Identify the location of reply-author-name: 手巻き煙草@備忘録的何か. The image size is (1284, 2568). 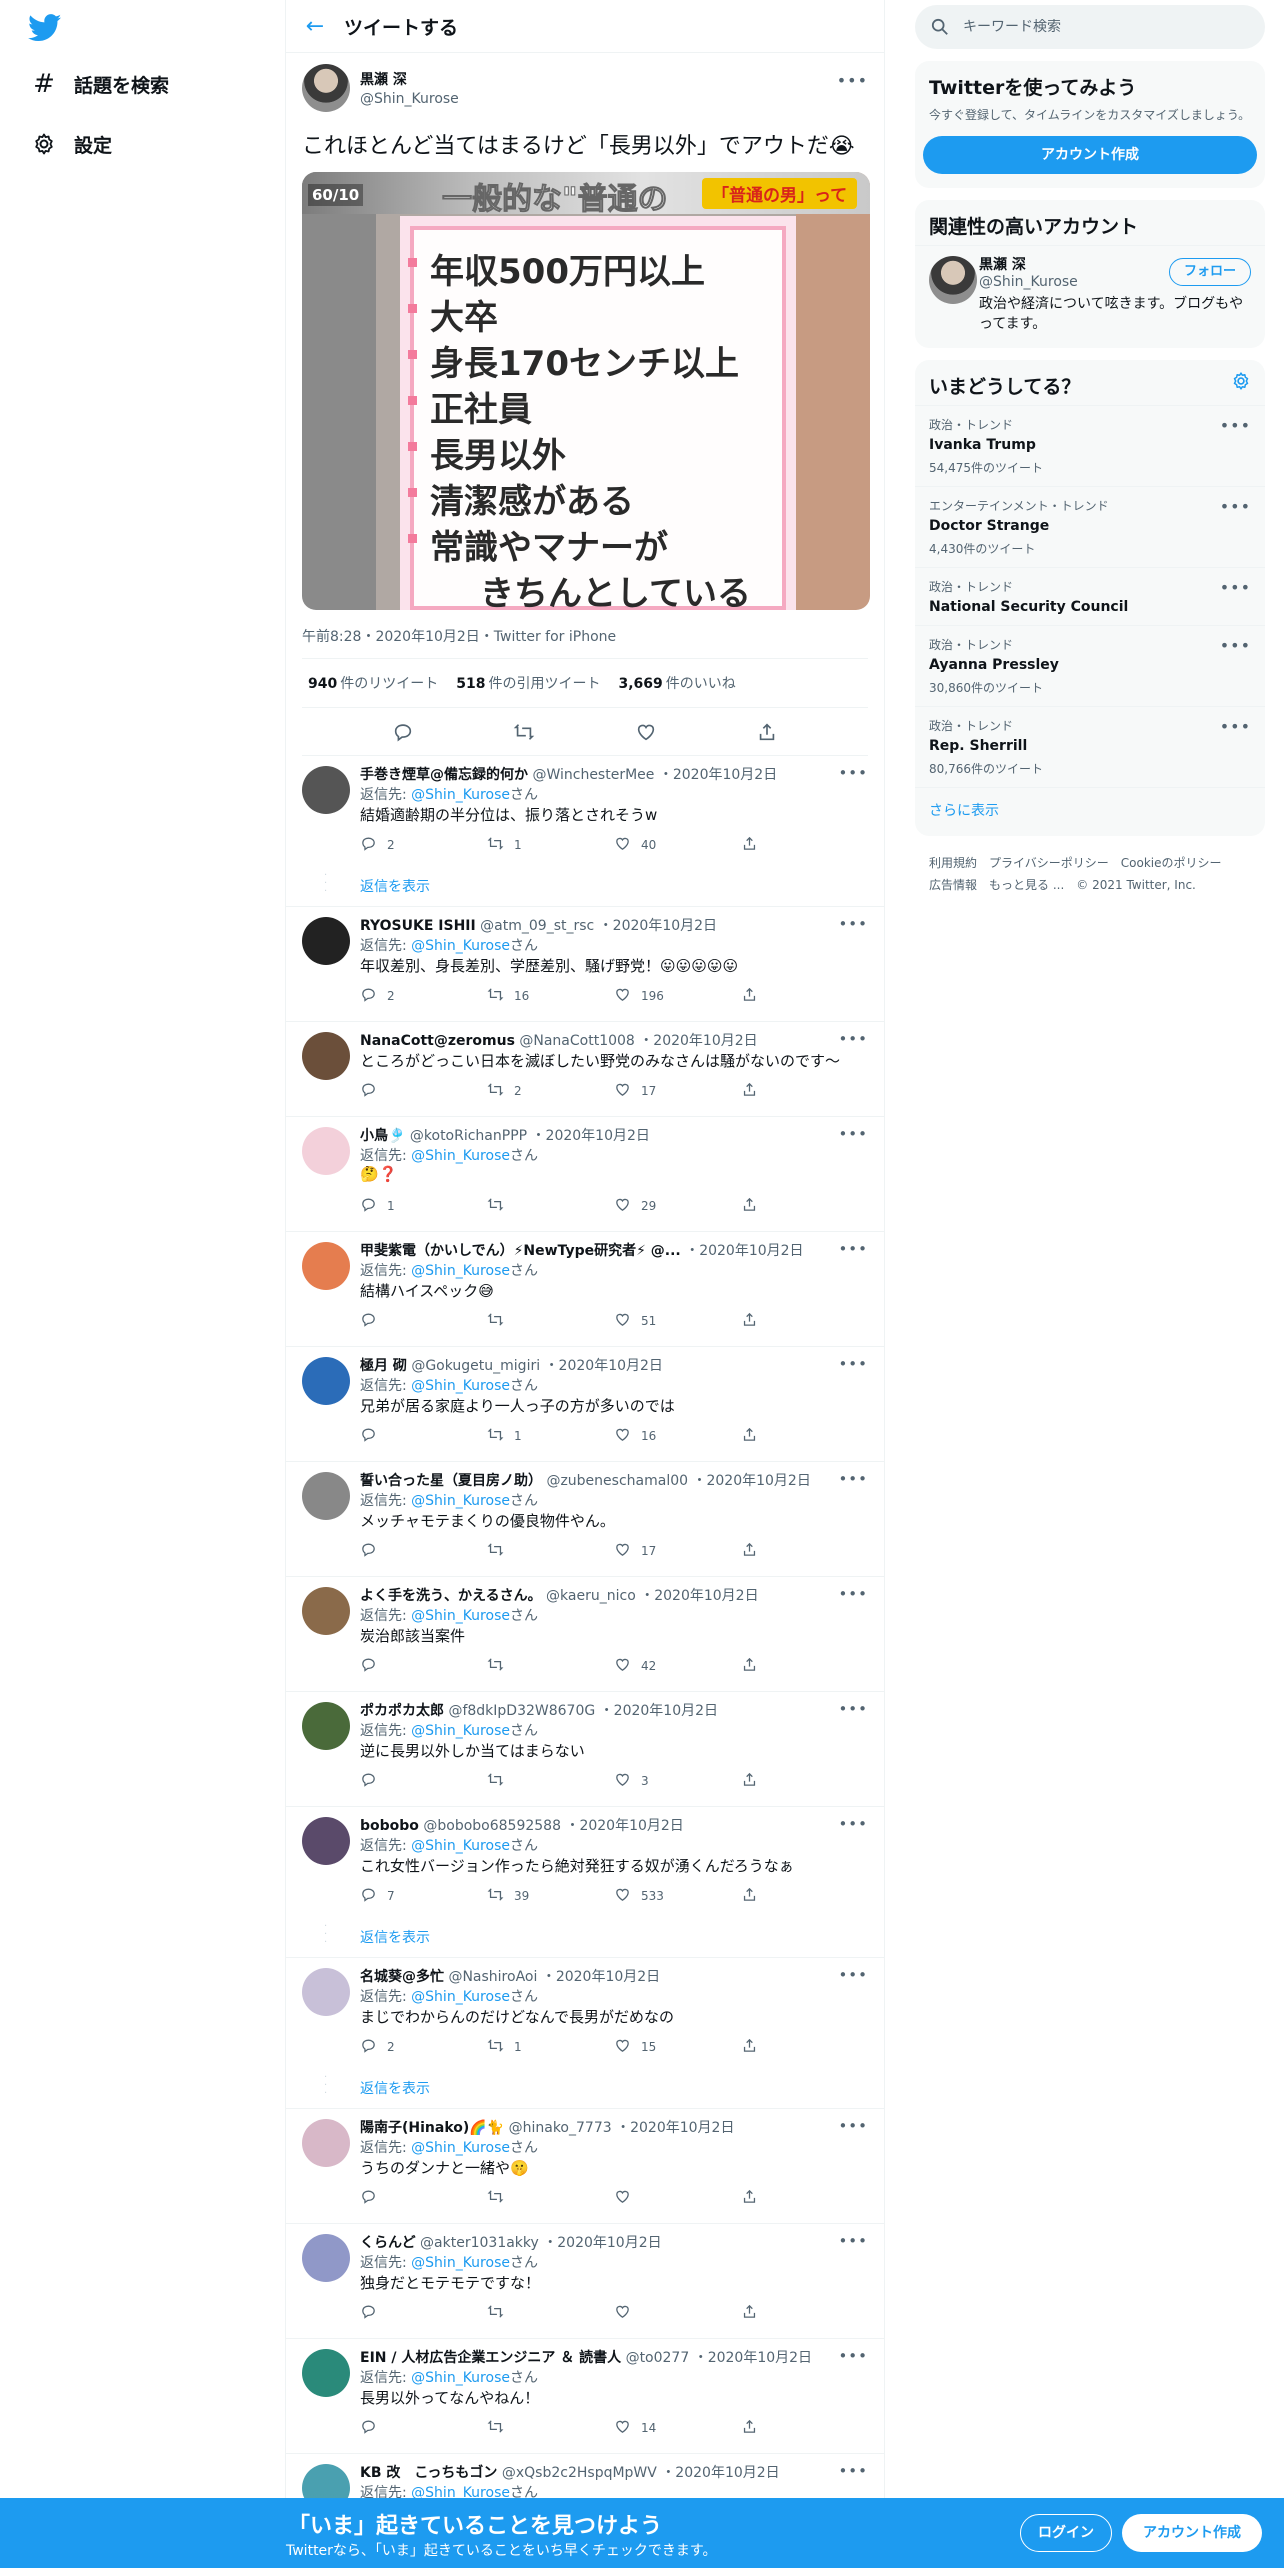
(444, 775).